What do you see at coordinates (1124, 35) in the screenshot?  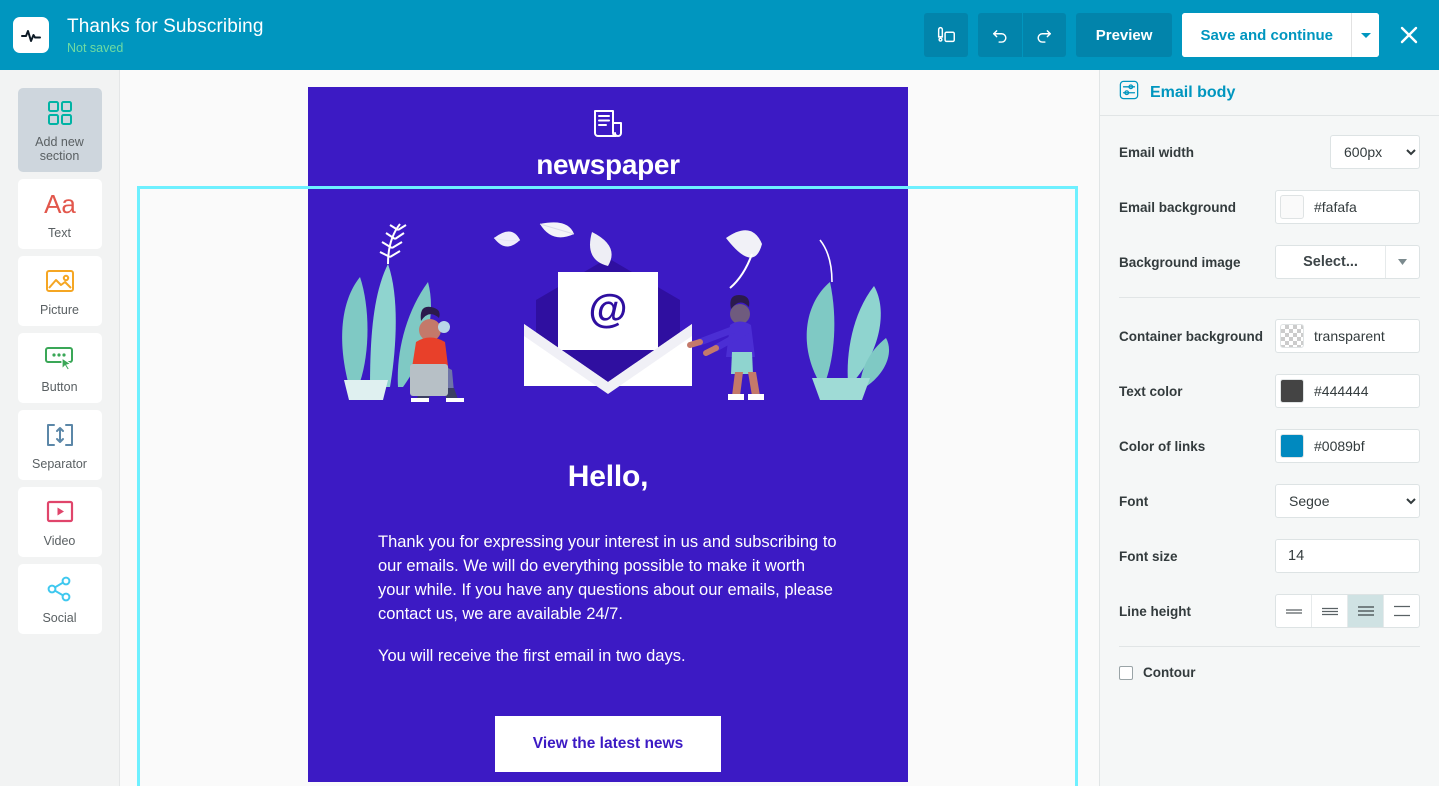 I see `preview-button: Preview` at bounding box center [1124, 35].